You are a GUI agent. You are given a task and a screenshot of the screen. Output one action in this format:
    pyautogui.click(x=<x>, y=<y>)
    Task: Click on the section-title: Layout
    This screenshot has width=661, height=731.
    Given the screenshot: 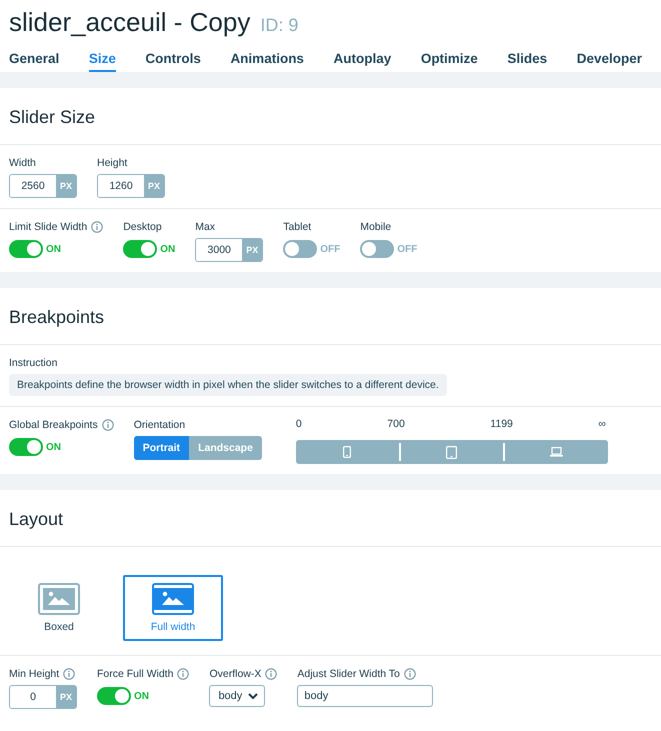 What is the action you would take?
    pyautogui.click(x=330, y=518)
    